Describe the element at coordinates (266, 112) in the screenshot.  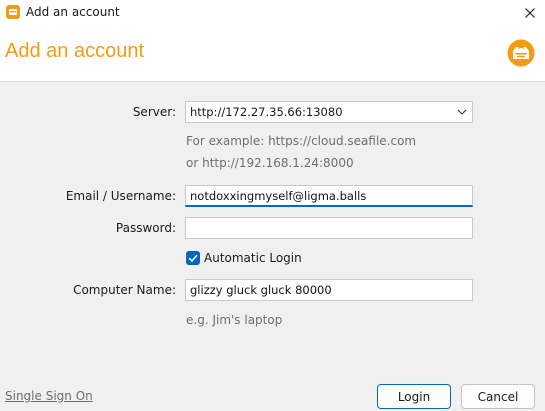
I see `server-select-value: http://172.27.35.66:13080` at that location.